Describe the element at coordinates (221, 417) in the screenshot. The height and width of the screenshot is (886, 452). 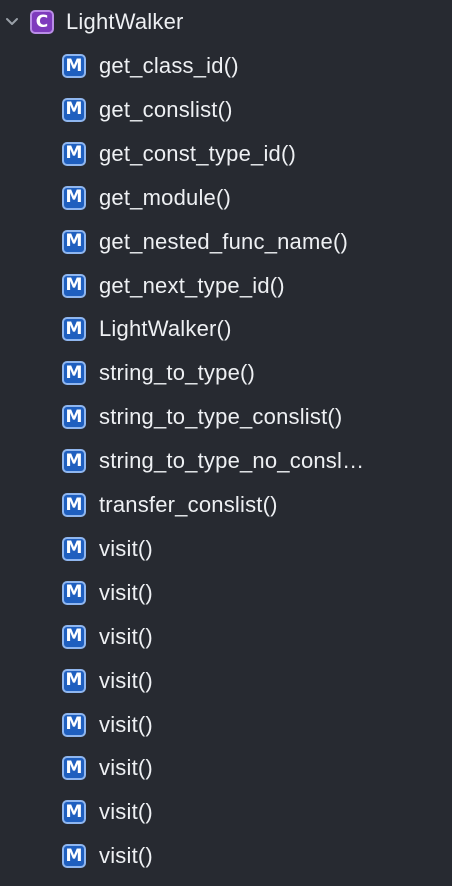
I see `method-name: string_to_type_conslist()` at that location.